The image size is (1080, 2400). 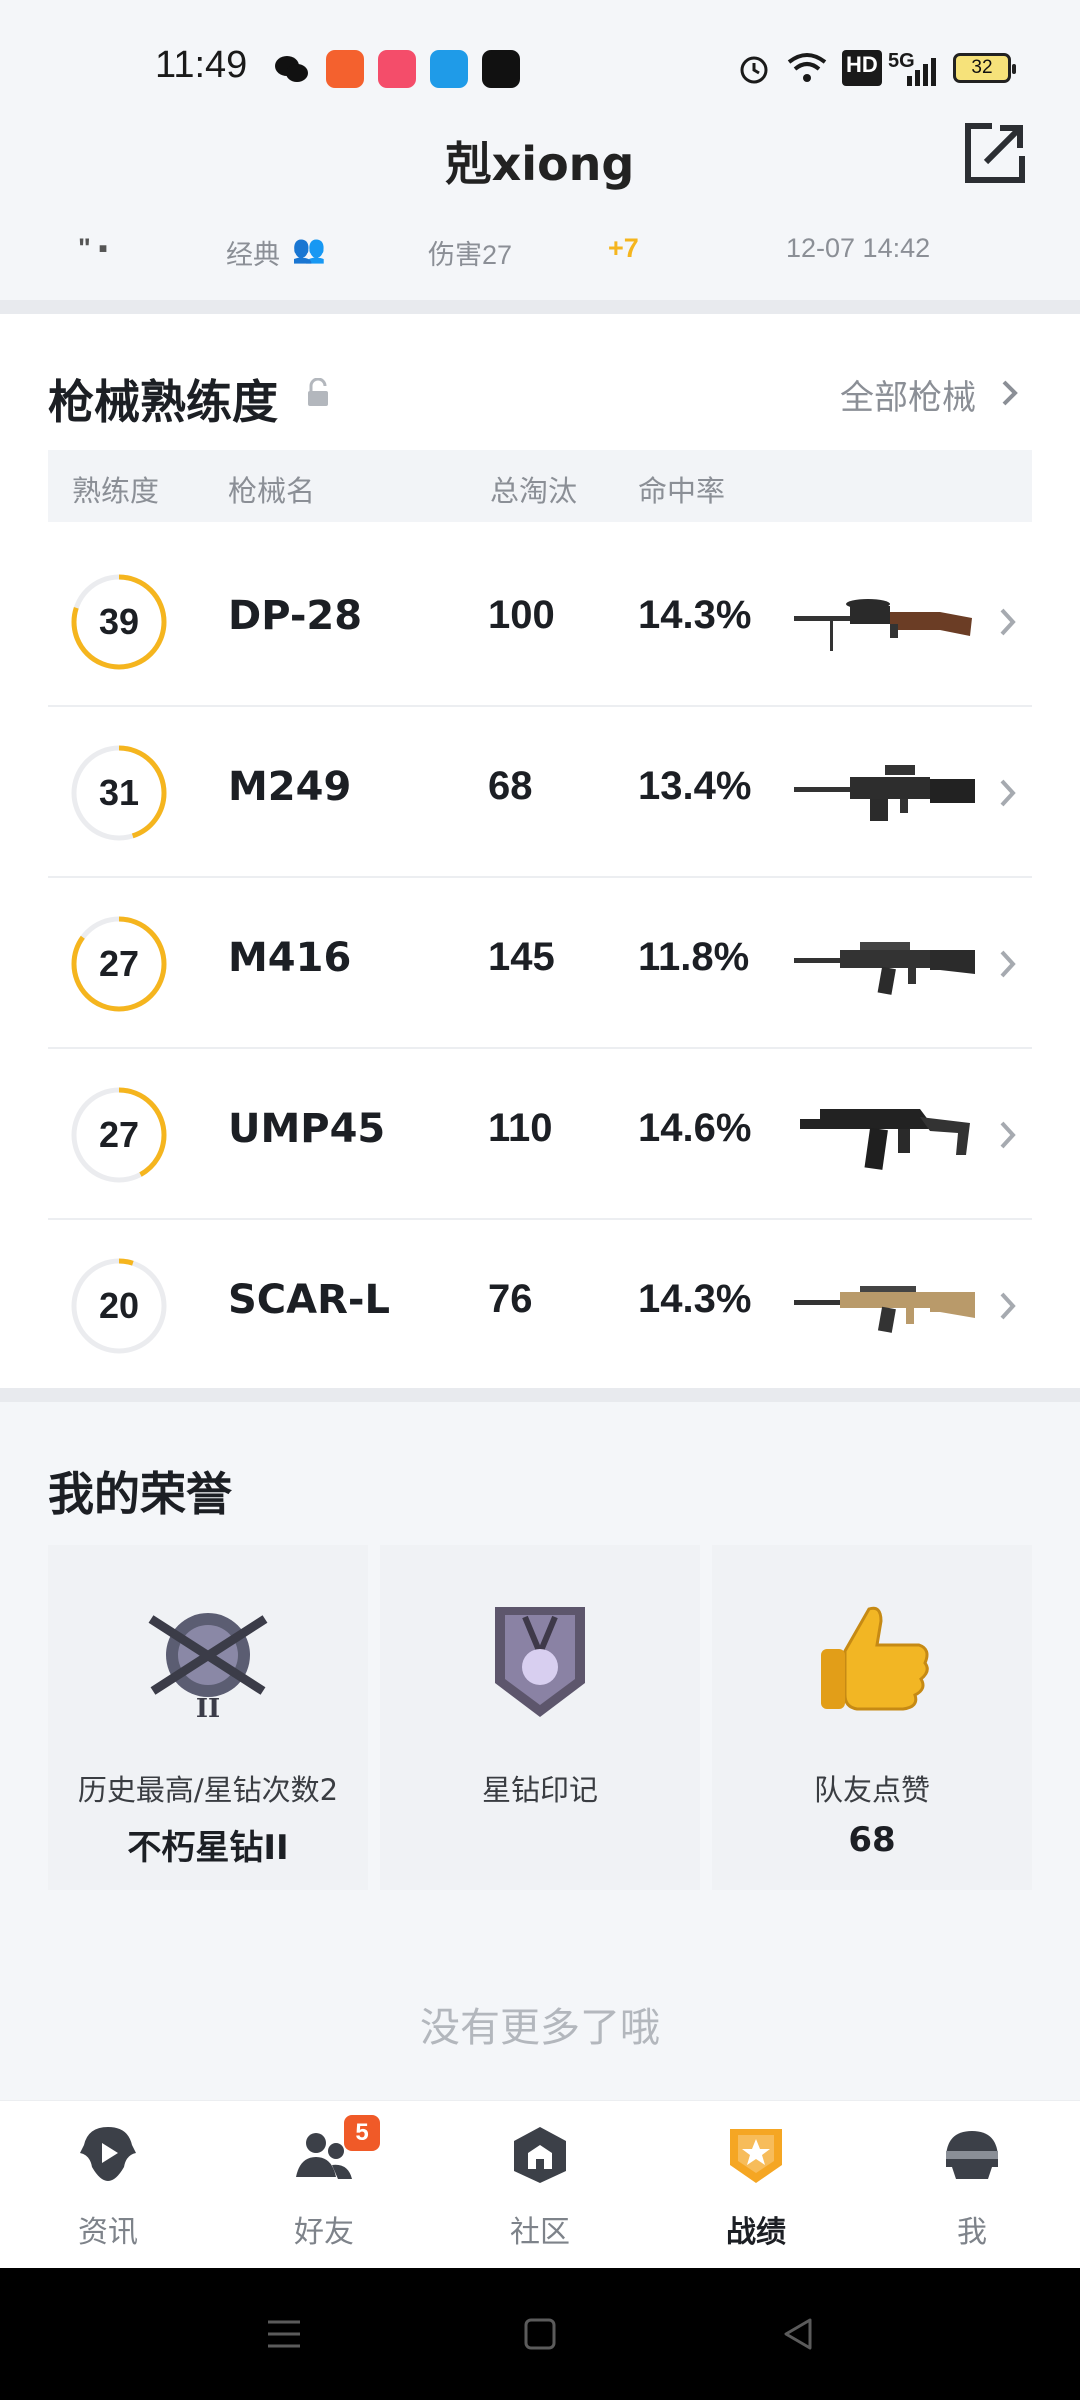 What do you see at coordinates (520, 1128) in the screenshot?
I see `weapon-kills: 110` at bounding box center [520, 1128].